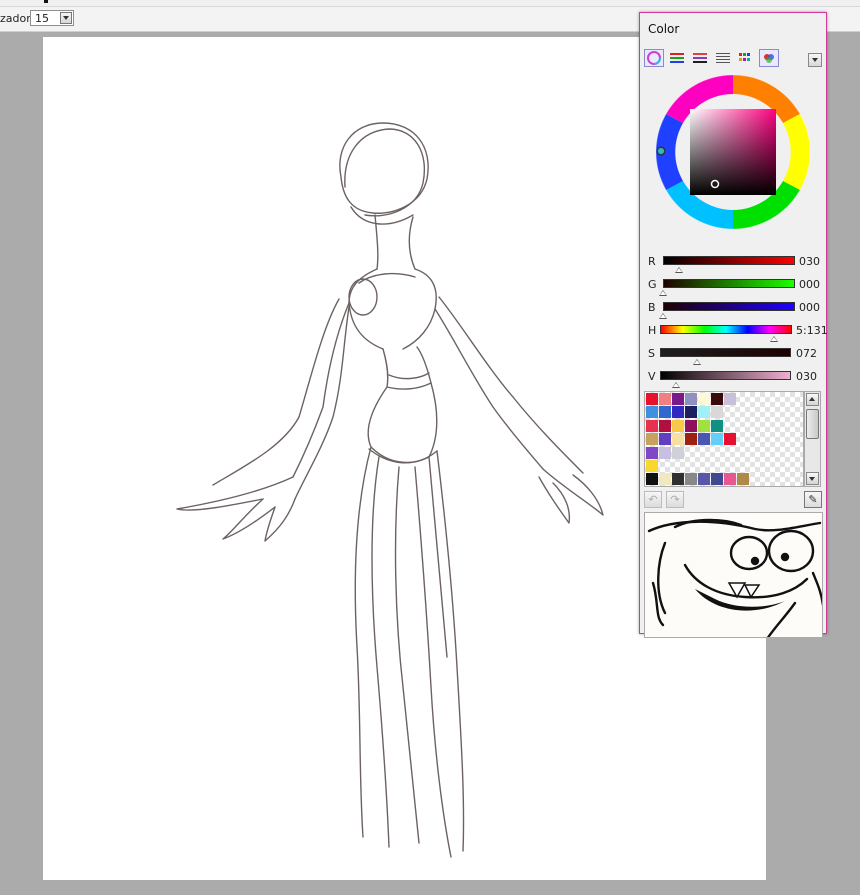 Image resolution: width=860 pixels, height=895 pixels. What do you see at coordinates (652, 261) in the screenshot?
I see `slider-label: R` at bounding box center [652, 261].